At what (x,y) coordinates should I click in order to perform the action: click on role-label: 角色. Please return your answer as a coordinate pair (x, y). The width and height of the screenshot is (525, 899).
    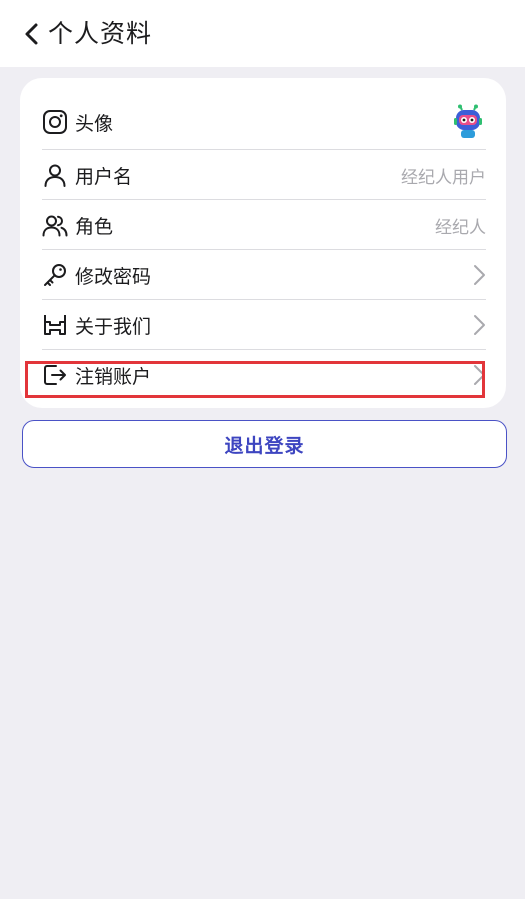
    Looking at the image, I should click on (94, 226).